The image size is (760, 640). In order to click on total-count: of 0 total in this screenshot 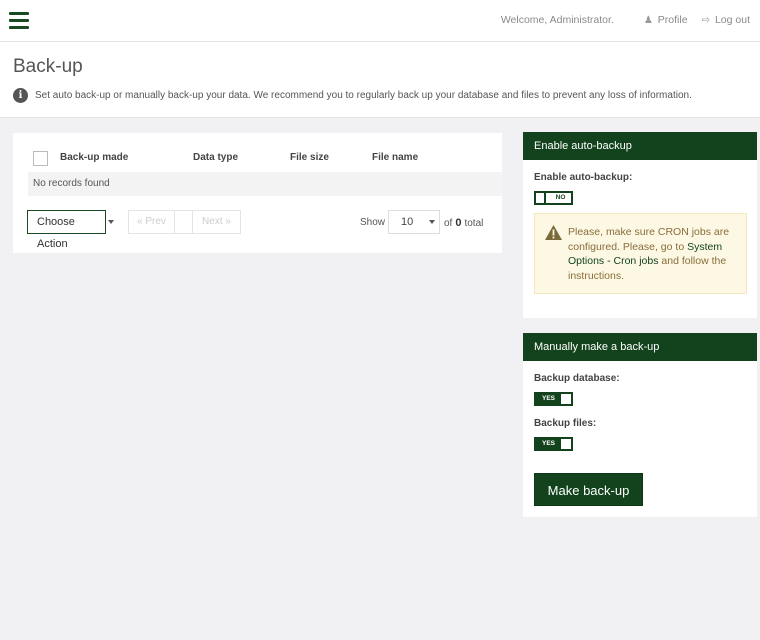, I will do `click(463, 223)`.